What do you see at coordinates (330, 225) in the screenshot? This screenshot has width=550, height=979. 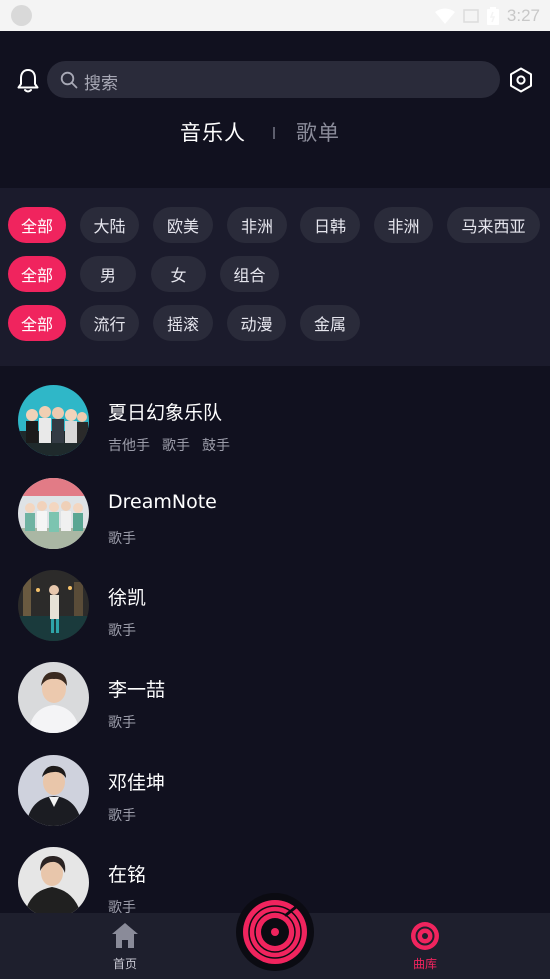 I see `filter-region-jpkr: 日韩` at bounding box center [330, 225].